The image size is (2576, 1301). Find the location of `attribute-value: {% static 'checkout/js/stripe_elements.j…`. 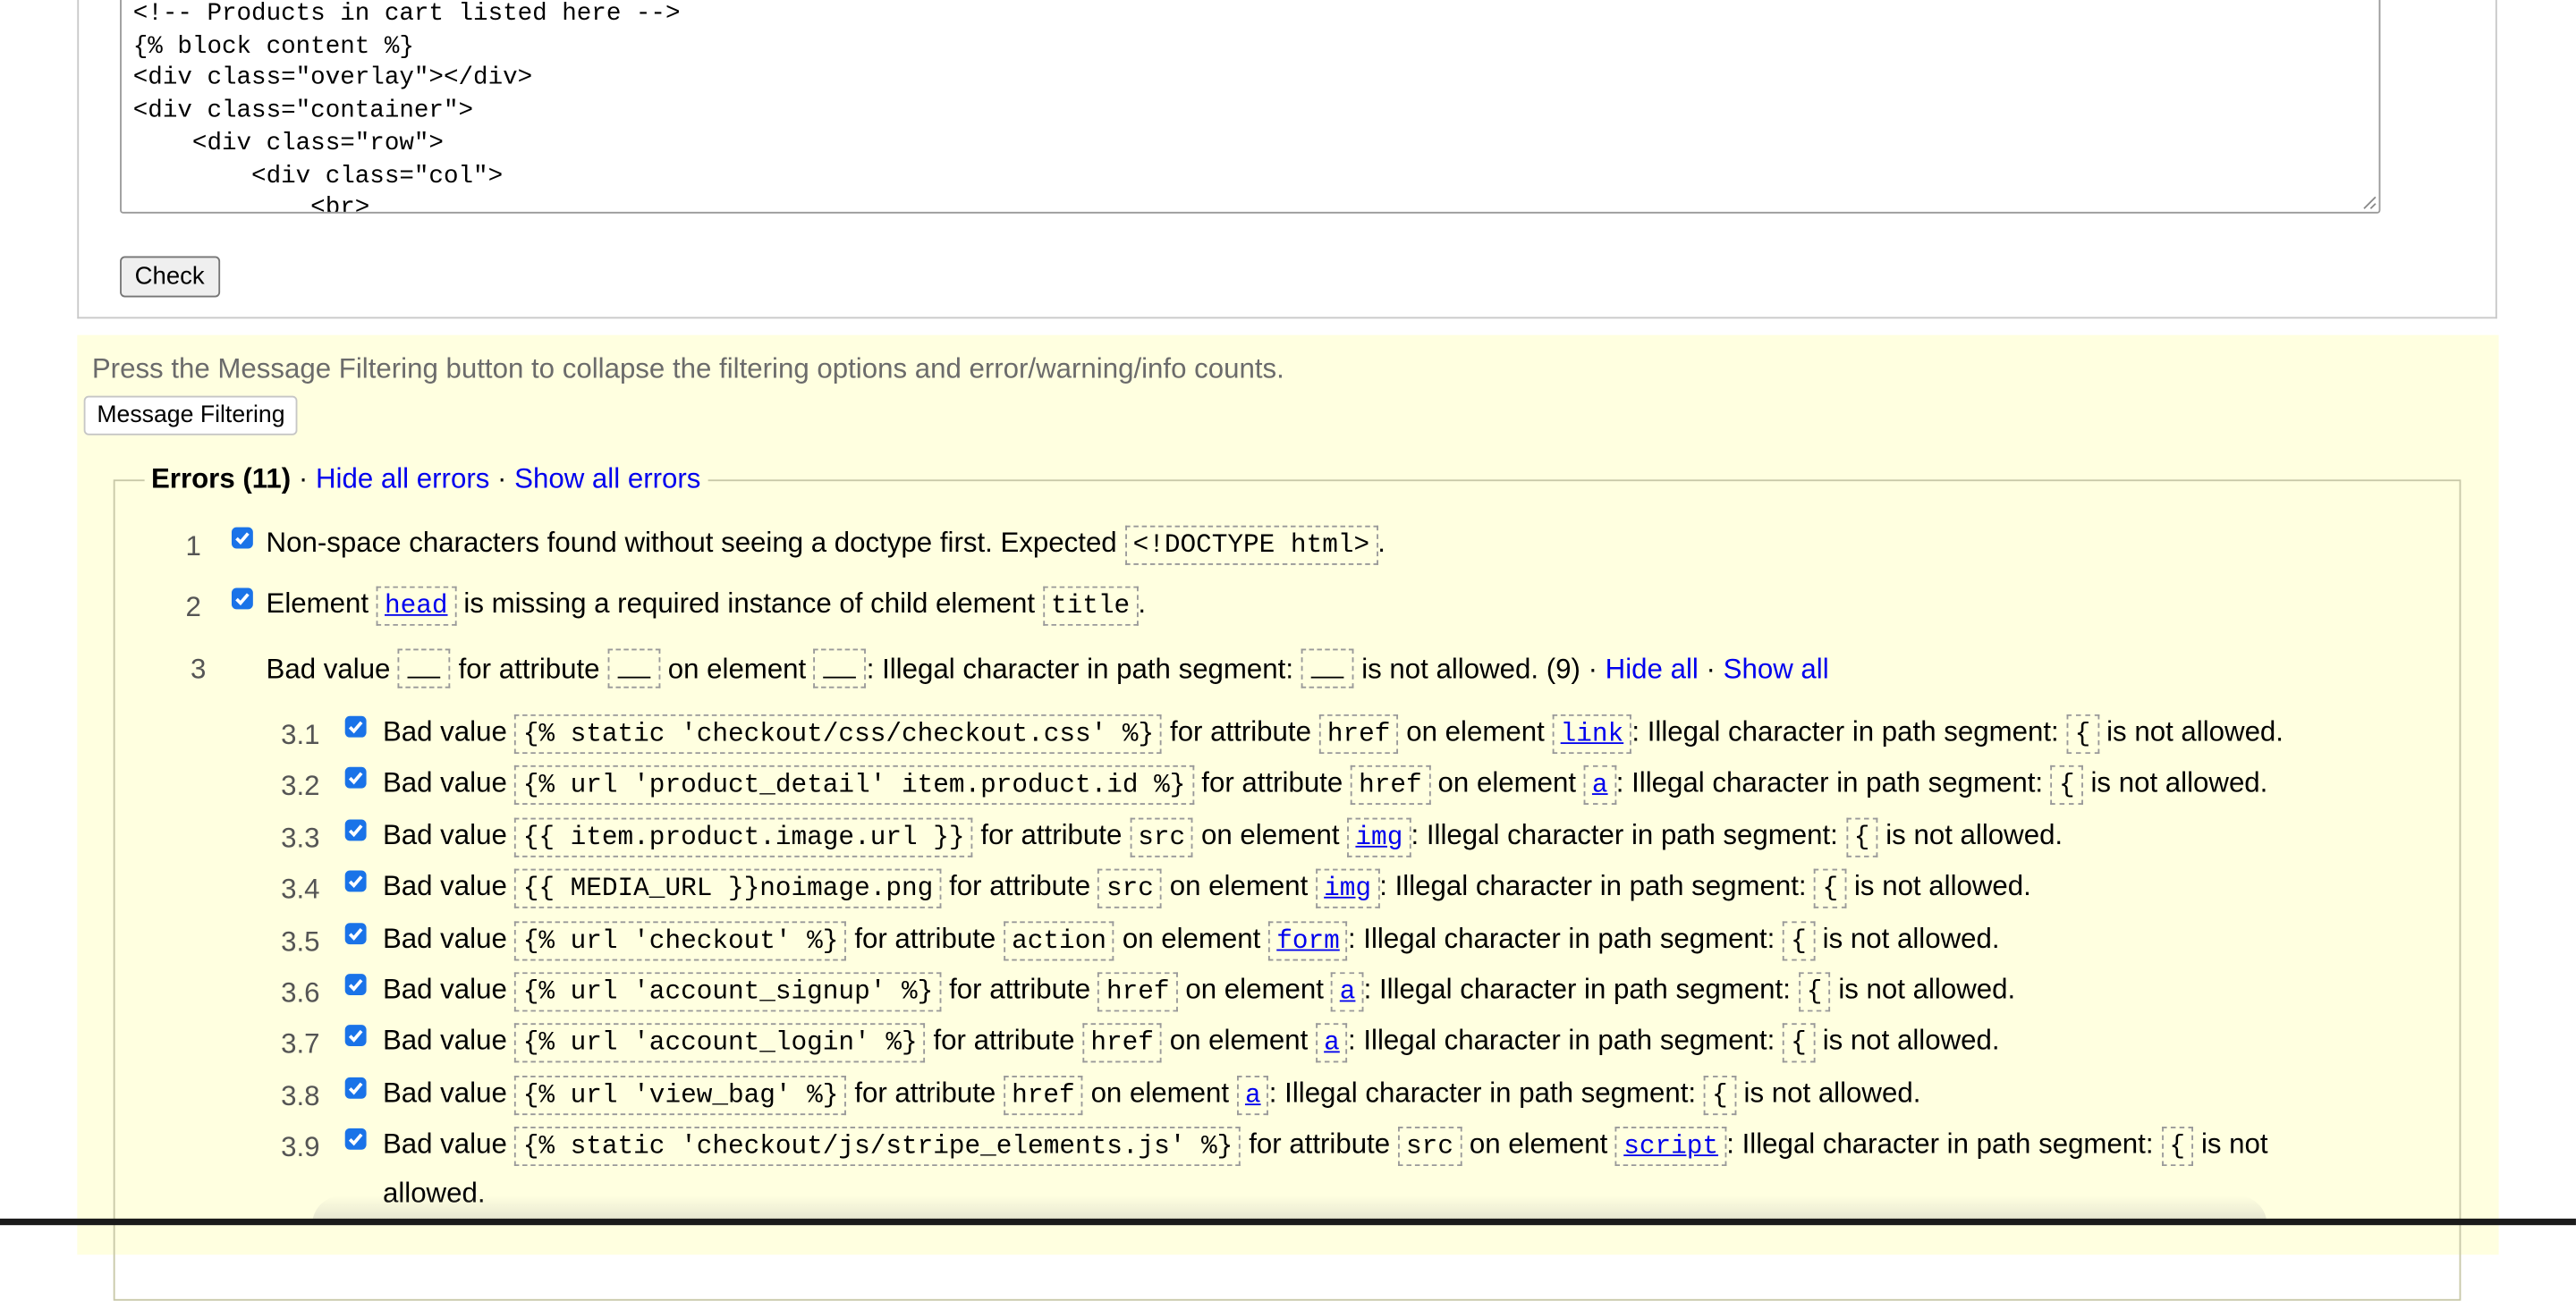

attribute-value: {% static 'checkout/js/stripe_elements.j… is located at coordinates (877, 1146).